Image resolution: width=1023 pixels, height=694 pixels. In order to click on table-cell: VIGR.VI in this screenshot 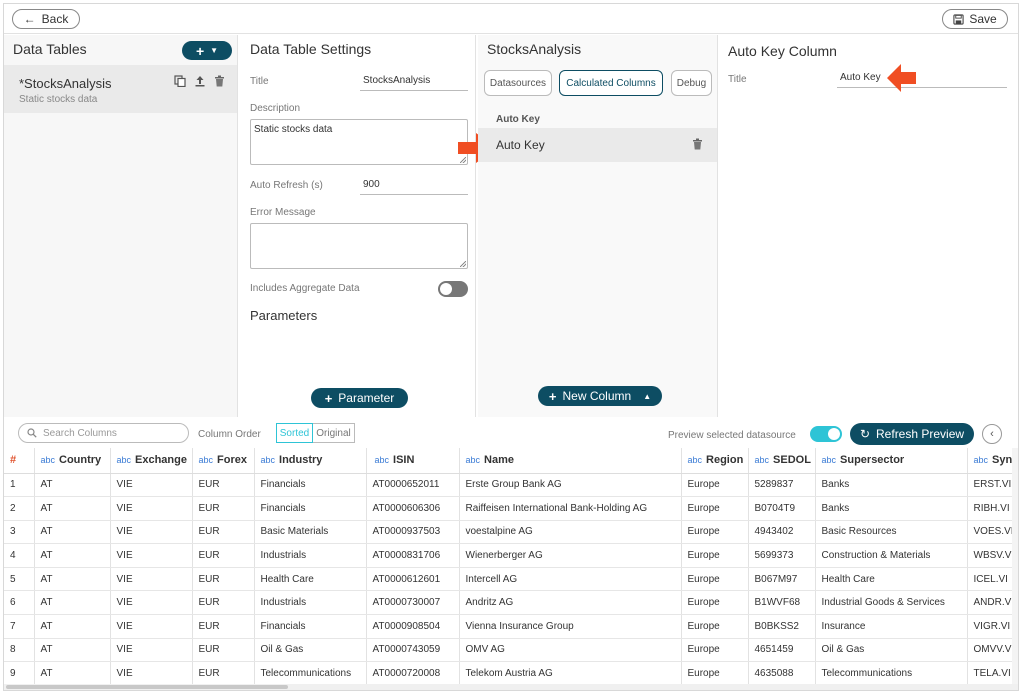, I will do `click(992, 626)`.